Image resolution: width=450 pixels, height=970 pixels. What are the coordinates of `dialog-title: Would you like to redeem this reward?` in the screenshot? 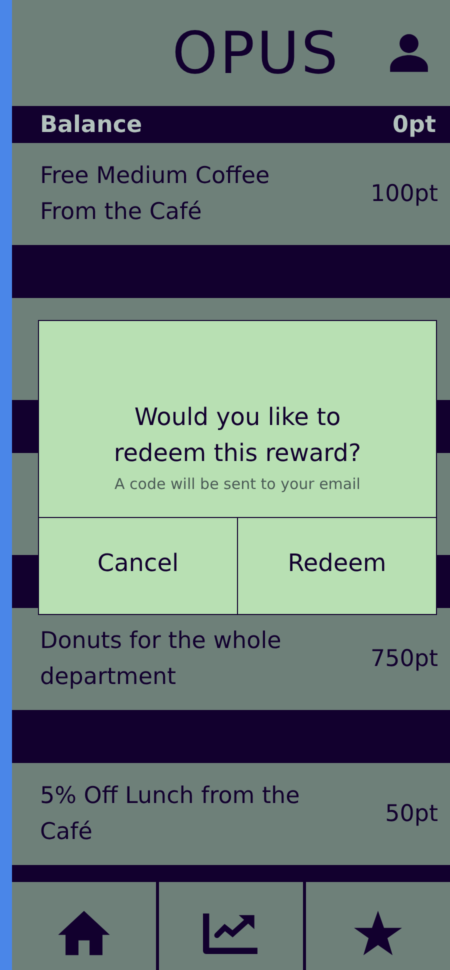 It's located at (237, 435).